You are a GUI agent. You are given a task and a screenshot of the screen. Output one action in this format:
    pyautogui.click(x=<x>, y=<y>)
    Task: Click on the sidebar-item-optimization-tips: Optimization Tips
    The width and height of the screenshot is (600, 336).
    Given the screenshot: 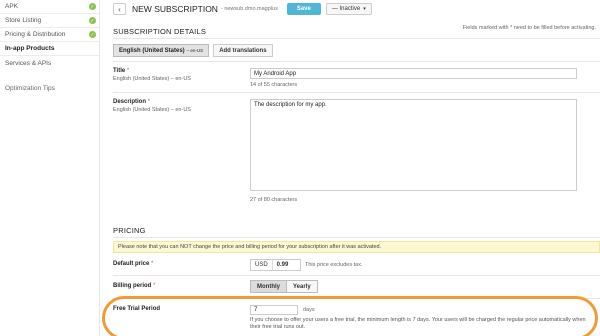 What is the action you would take?
    pyautogui.click(x=49, y=84)
    